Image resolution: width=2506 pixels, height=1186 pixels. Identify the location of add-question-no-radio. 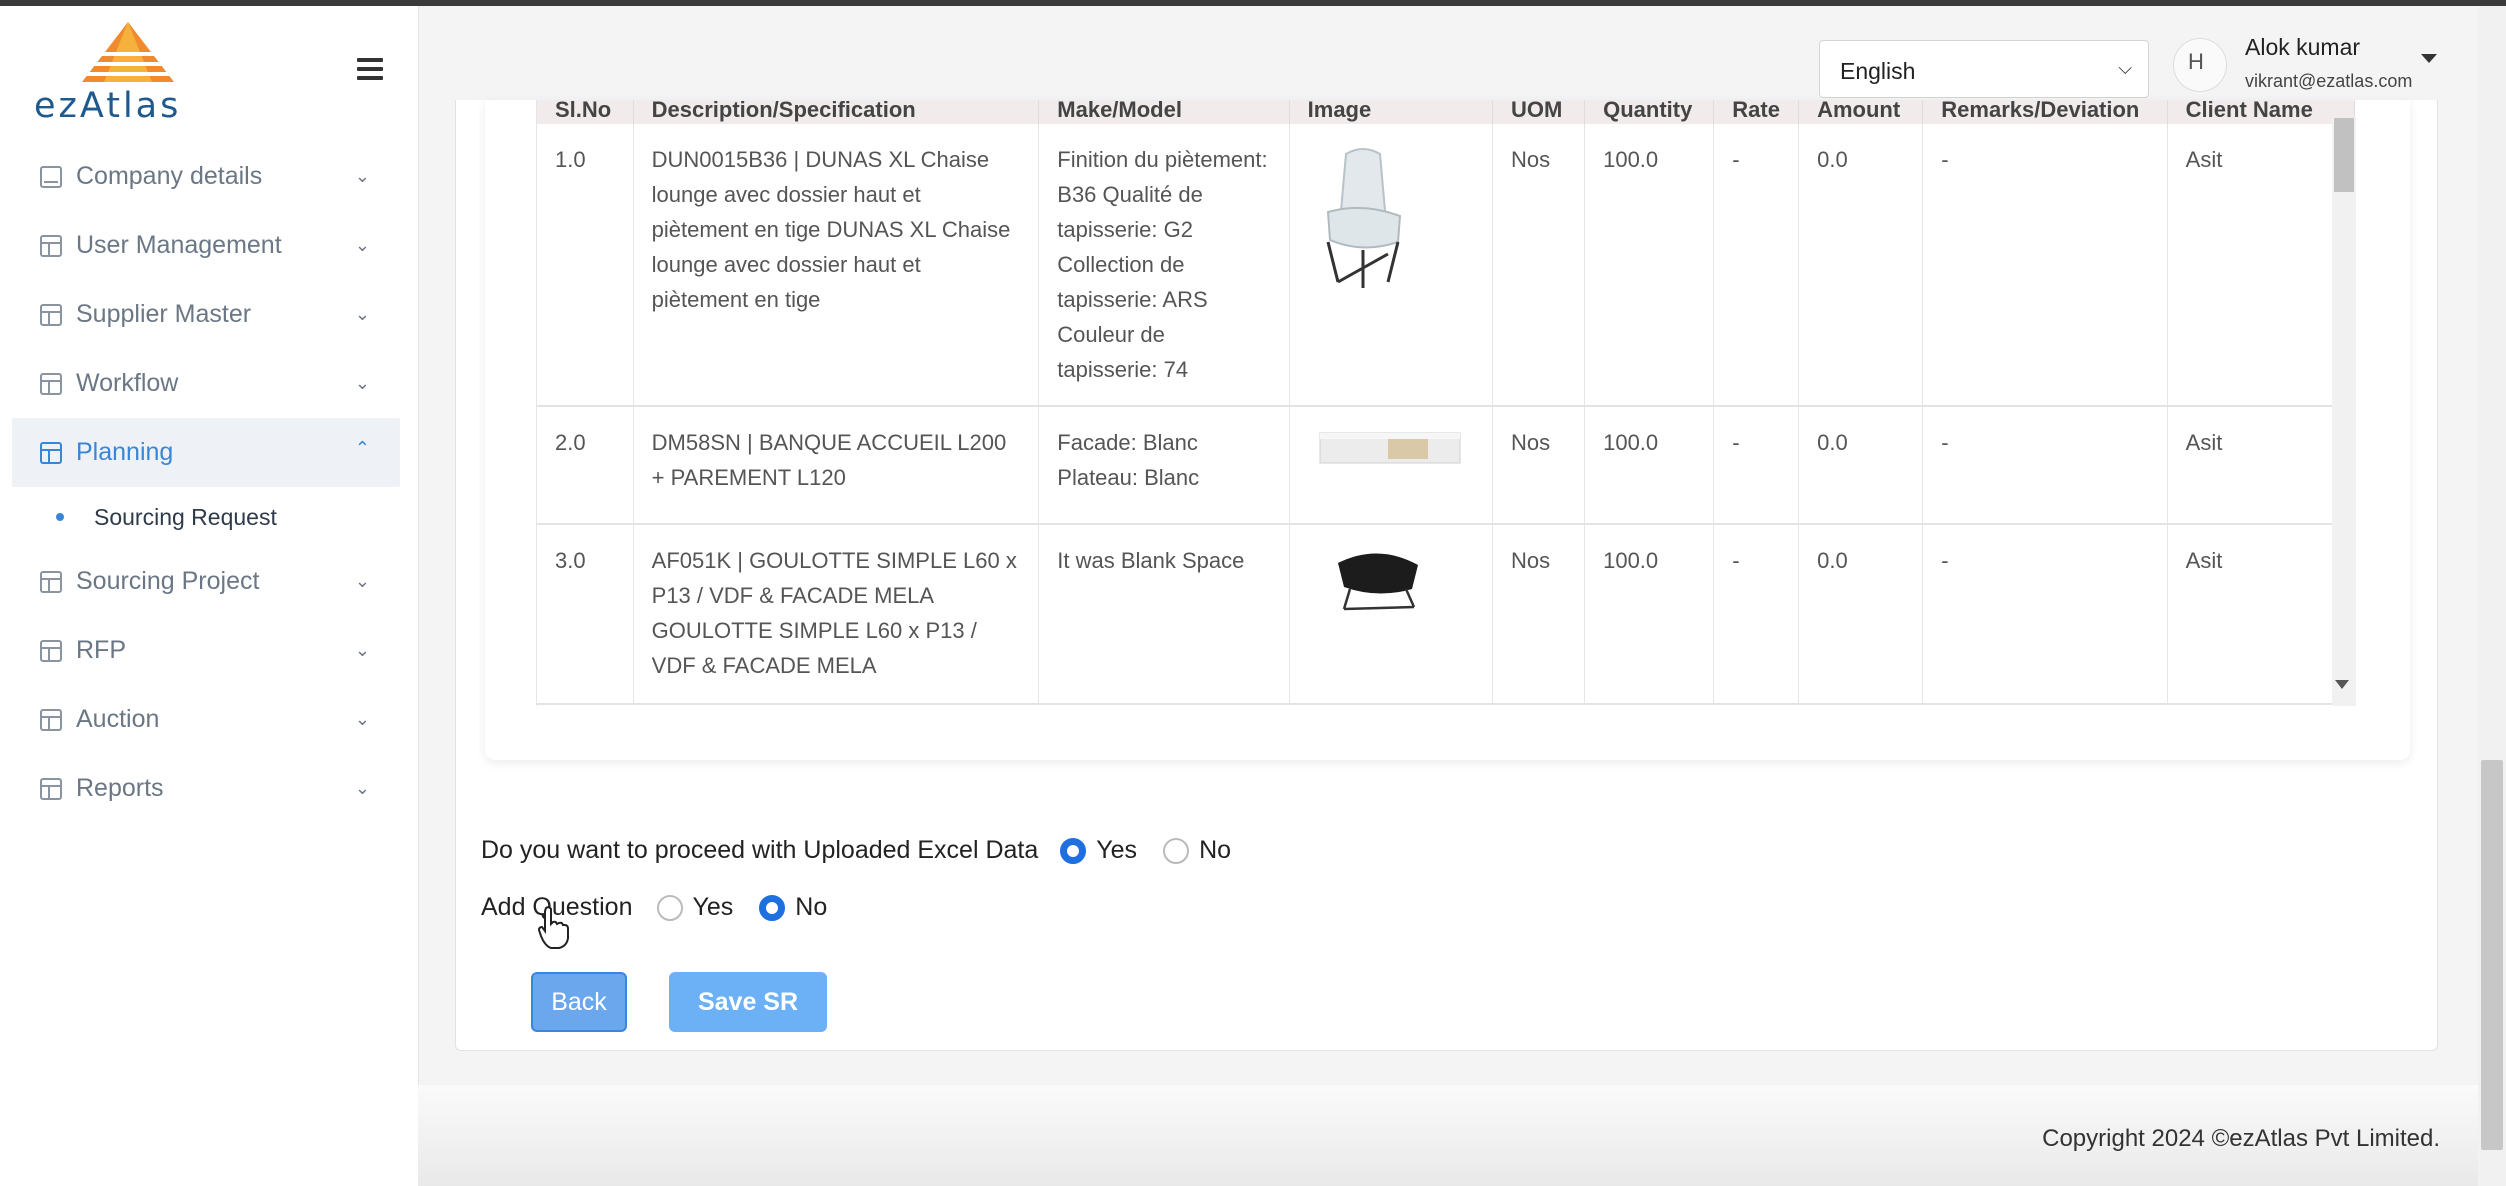
(772, 907).